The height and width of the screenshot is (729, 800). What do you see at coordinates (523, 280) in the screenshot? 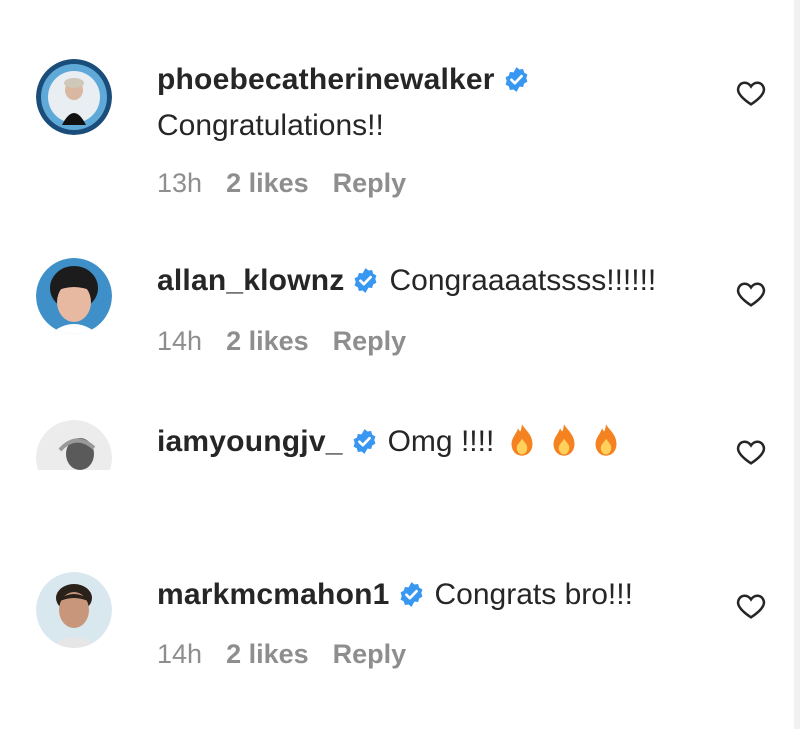
I see `comment-text: Congraaaatssss!!!!!!` at bounding box center [523, 280].